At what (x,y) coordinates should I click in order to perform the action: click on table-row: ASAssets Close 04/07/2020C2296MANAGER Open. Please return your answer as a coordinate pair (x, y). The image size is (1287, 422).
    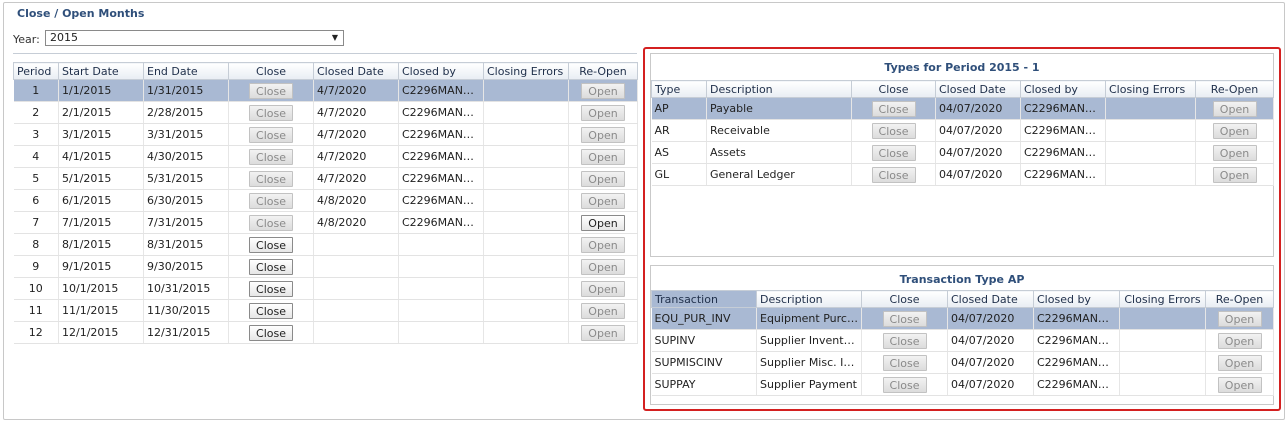
    Looking at the image, I should click on (962, 152).